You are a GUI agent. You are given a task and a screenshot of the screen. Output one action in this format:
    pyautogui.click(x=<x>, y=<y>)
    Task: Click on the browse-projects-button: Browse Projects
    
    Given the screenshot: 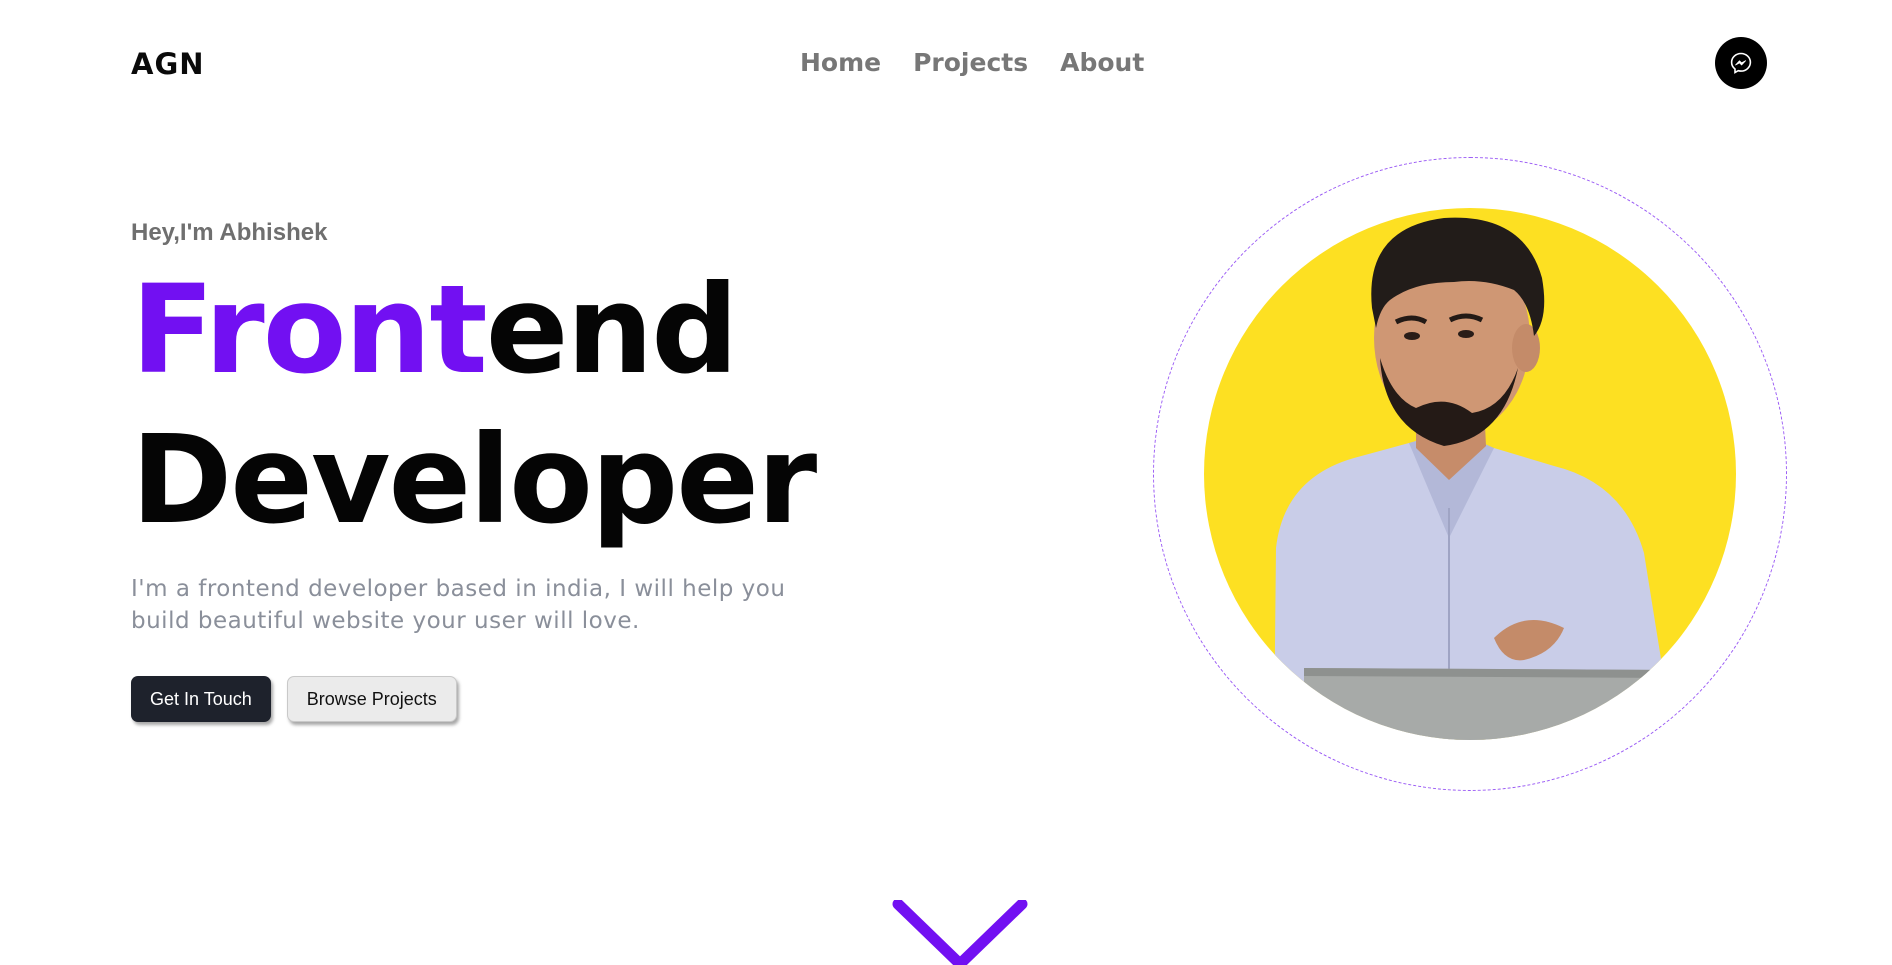 What is the action you would take?
    pyautogui.click(x=371, y=699)
    